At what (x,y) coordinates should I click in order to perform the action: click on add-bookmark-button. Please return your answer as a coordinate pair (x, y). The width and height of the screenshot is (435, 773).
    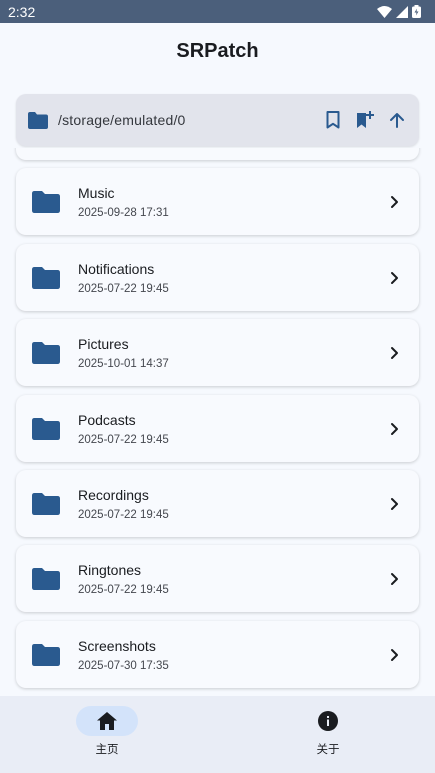
    Looking at the image, I should click on (365, 120).